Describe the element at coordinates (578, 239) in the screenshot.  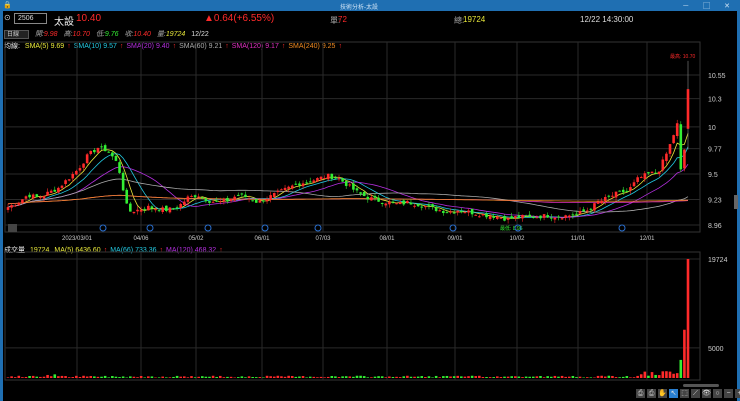
I see `date-tick-label: 11/01` at that location.